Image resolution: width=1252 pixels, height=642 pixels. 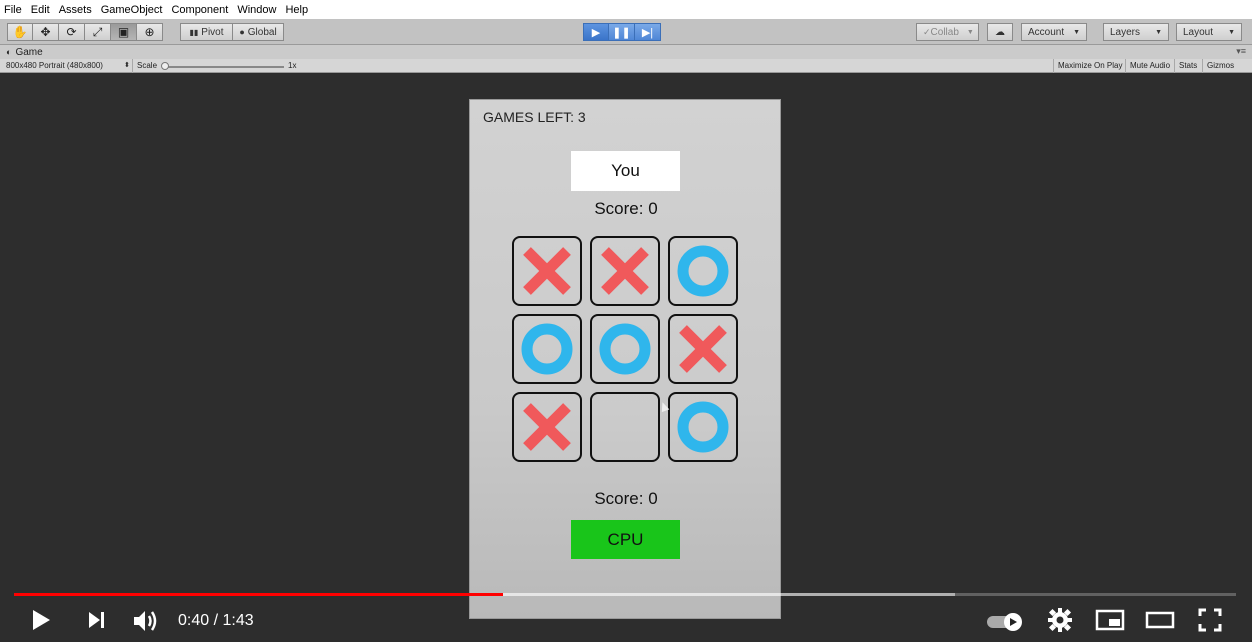 I want to click on layers-group: Layers ▼, so click(x=1136, y=32).